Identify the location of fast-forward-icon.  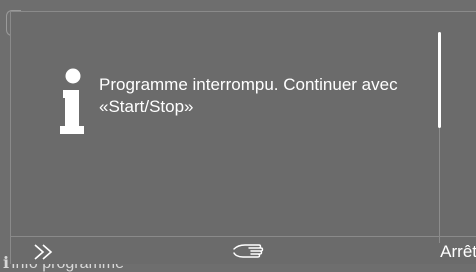
(43, 252).